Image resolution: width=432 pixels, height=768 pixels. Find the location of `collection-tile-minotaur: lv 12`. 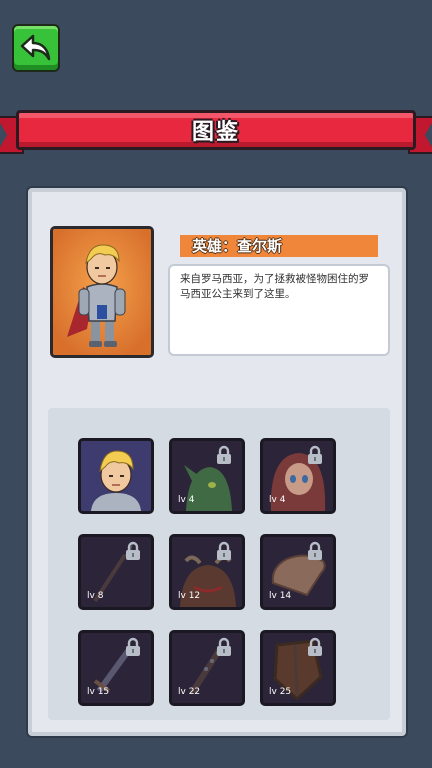

collection-tile-minotaur: lv 12 is located at coordinates (207, 572).